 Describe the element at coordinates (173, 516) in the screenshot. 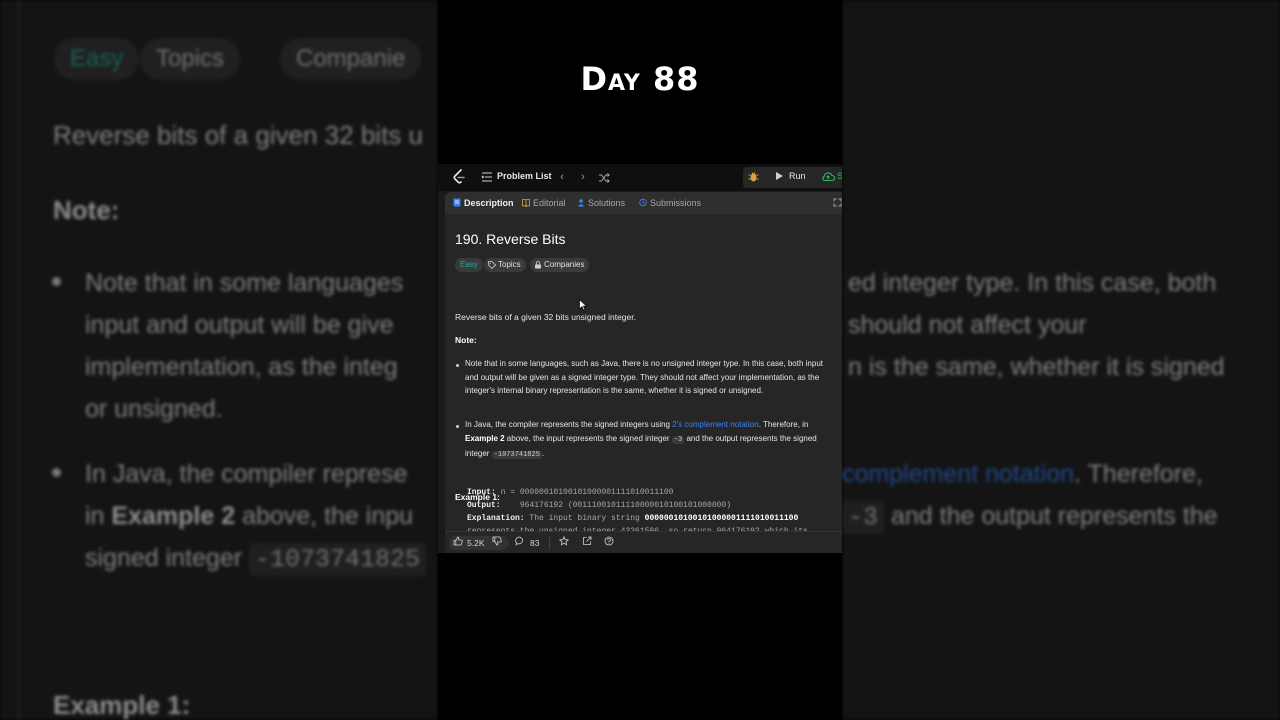

I see `background-bold-example2: Example 2` at that location.